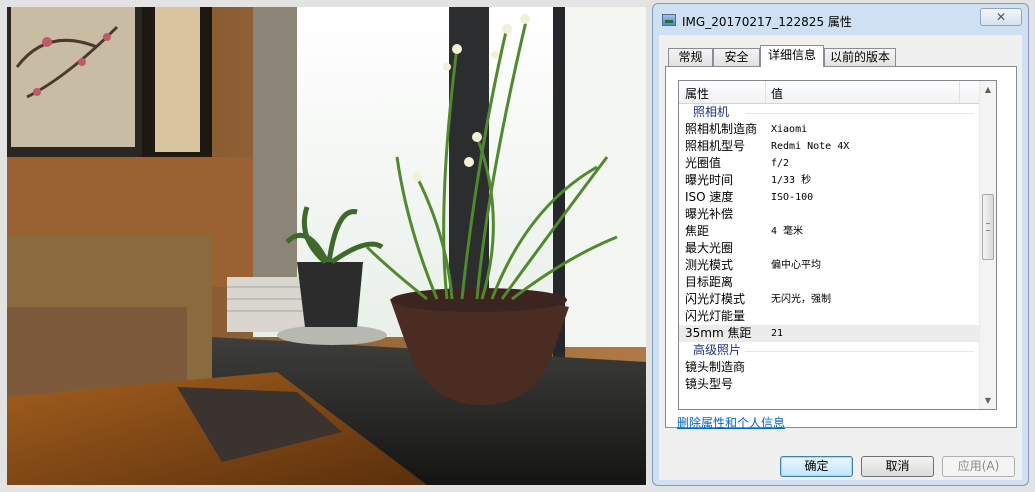 The image size is (1035, 492). What do you see at coordinates (829, 316) in the screenshot?
I see `property-row: 闪光灯能量` at bounding box center [829, 316].